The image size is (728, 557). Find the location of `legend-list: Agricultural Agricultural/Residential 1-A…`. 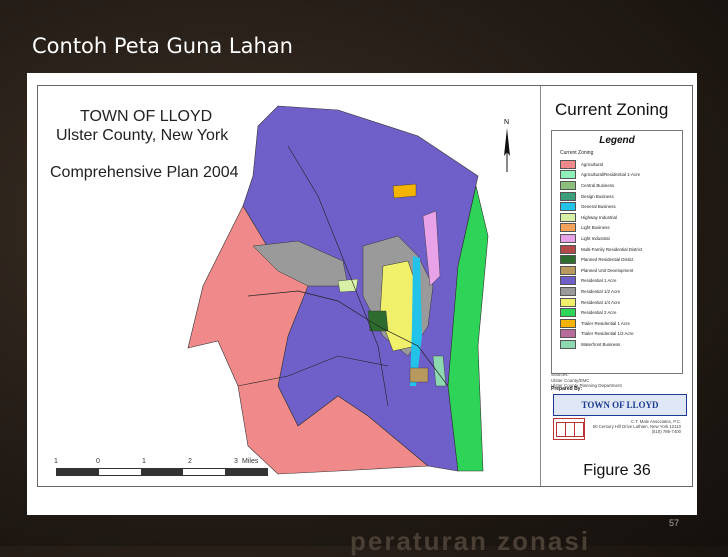

legend-list: Agricultural Agricultural/Residential 1-A… is located at coordinates (601, 254).